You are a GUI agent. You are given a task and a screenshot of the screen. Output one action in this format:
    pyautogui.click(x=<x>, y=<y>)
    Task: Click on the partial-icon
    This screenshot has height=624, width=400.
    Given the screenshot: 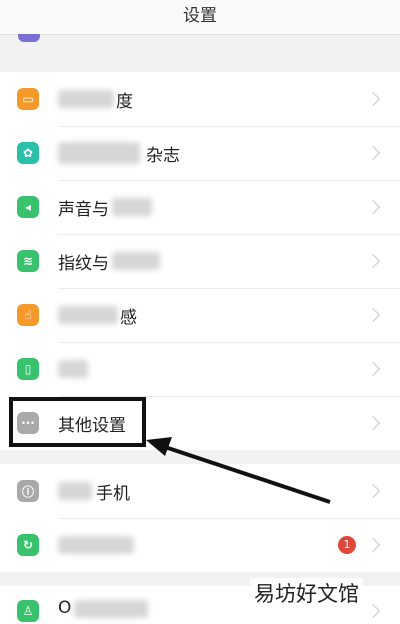 What is the action you would take?
    pyautogui.click(x=29, y=38)
    